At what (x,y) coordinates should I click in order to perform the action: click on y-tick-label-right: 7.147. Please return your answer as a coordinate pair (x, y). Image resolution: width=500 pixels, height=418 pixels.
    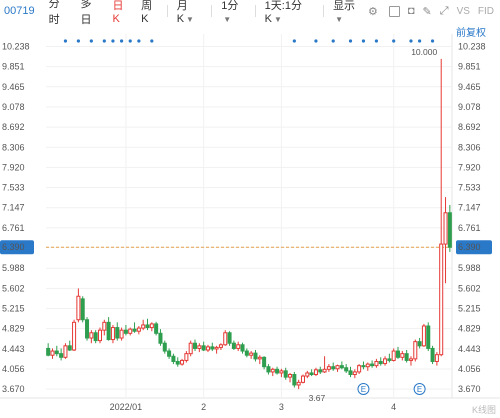
    Looking at the image, I should click on (469, 208).